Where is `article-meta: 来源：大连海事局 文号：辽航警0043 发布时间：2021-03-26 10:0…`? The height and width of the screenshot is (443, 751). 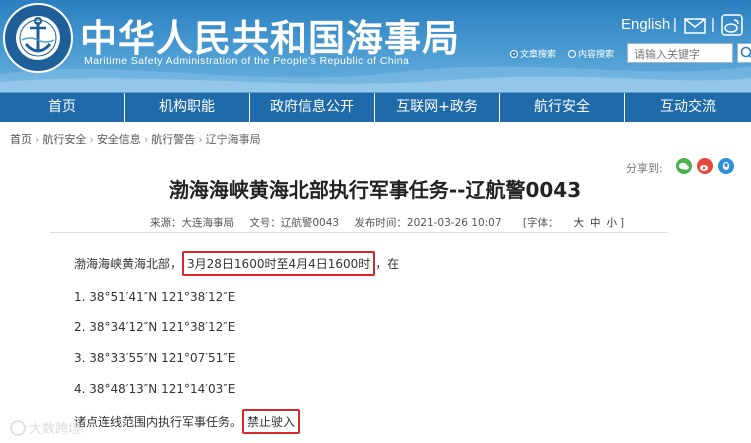 article-meta: 来源：大连海事局 文号：辽航警0043 发布时间：2021-03-26 10:0… is located at coordinates (393, 222).